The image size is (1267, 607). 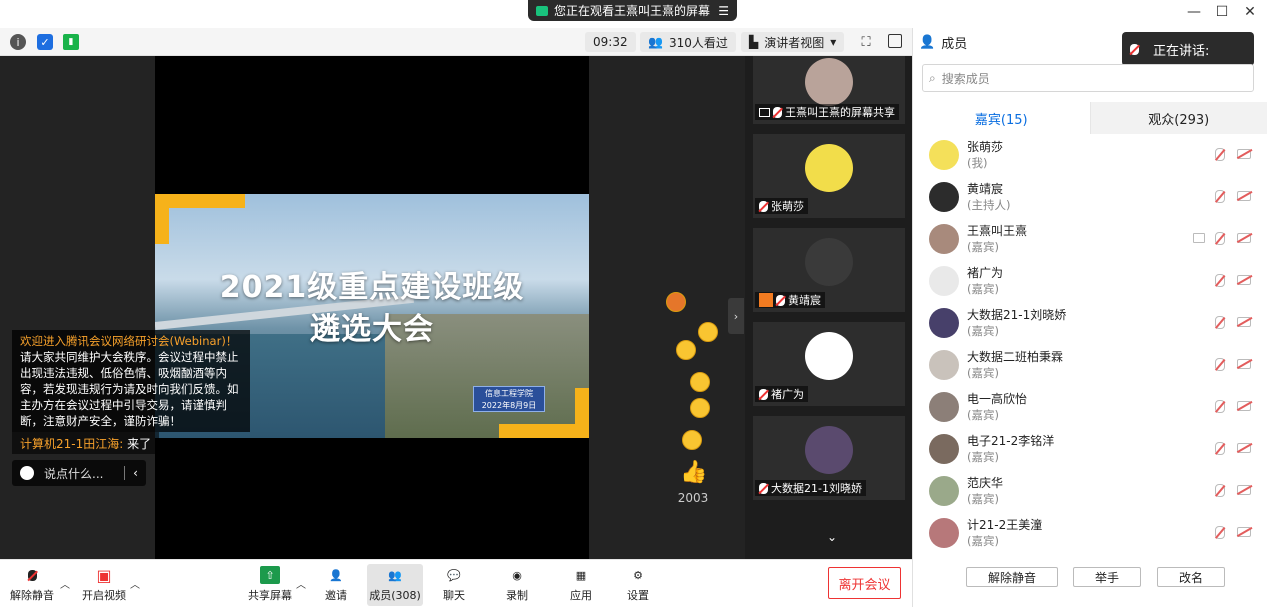 I want to click on member-name: 大数据二班柏秉霖, so click(x=1015, y=357).